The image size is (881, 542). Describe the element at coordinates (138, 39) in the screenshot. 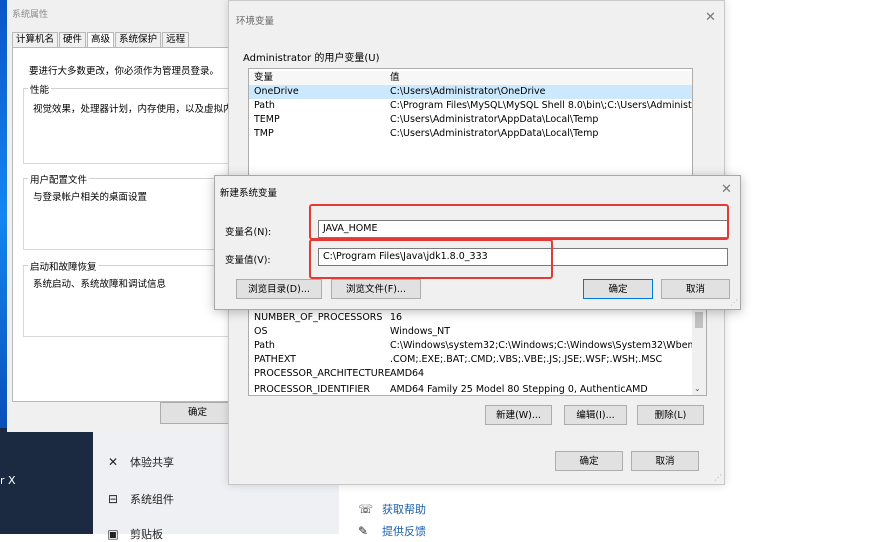

I see `tab-system-protection: 系统保护` at that location.